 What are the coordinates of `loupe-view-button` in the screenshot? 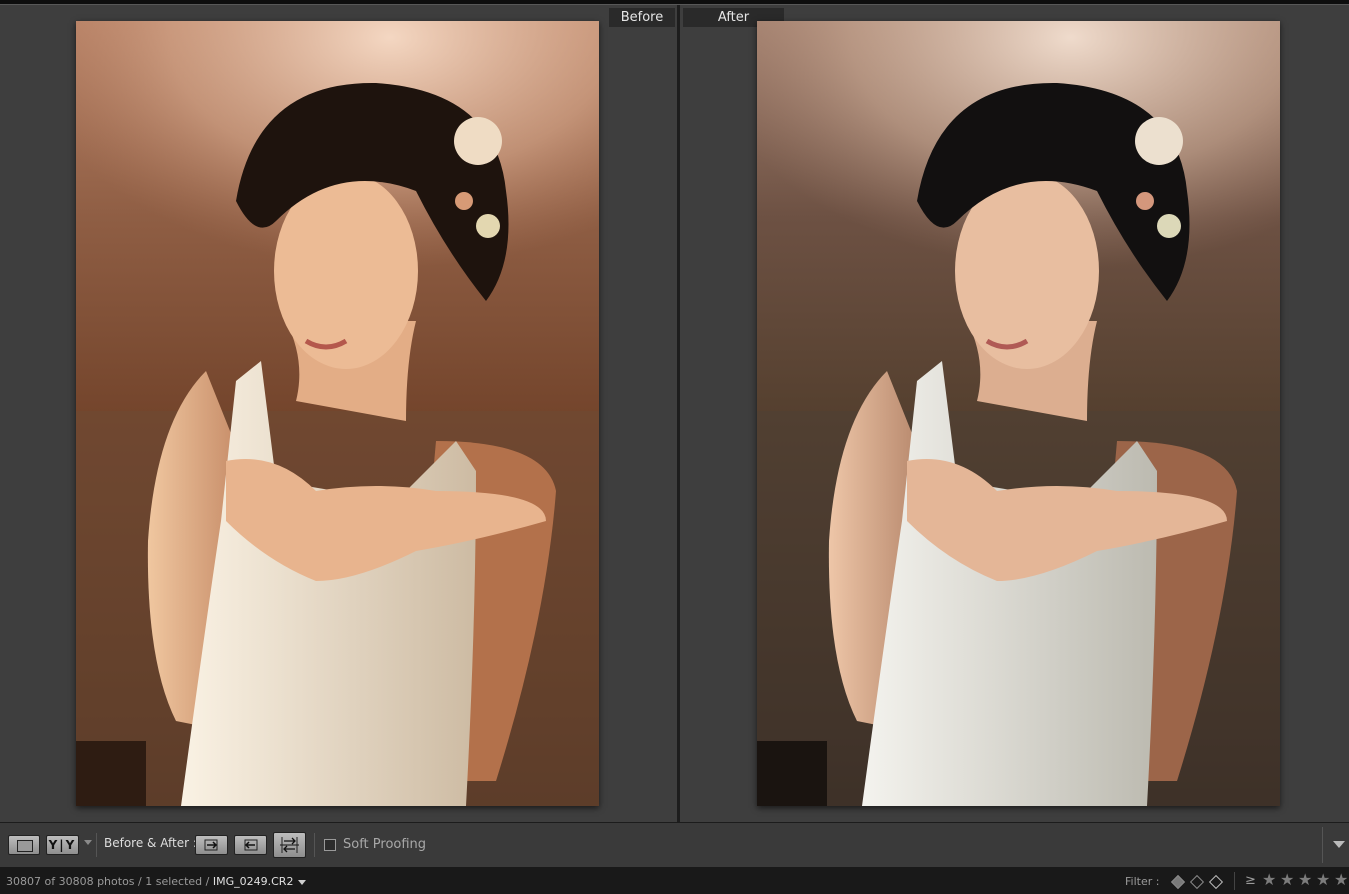 It's located at (24, 845).